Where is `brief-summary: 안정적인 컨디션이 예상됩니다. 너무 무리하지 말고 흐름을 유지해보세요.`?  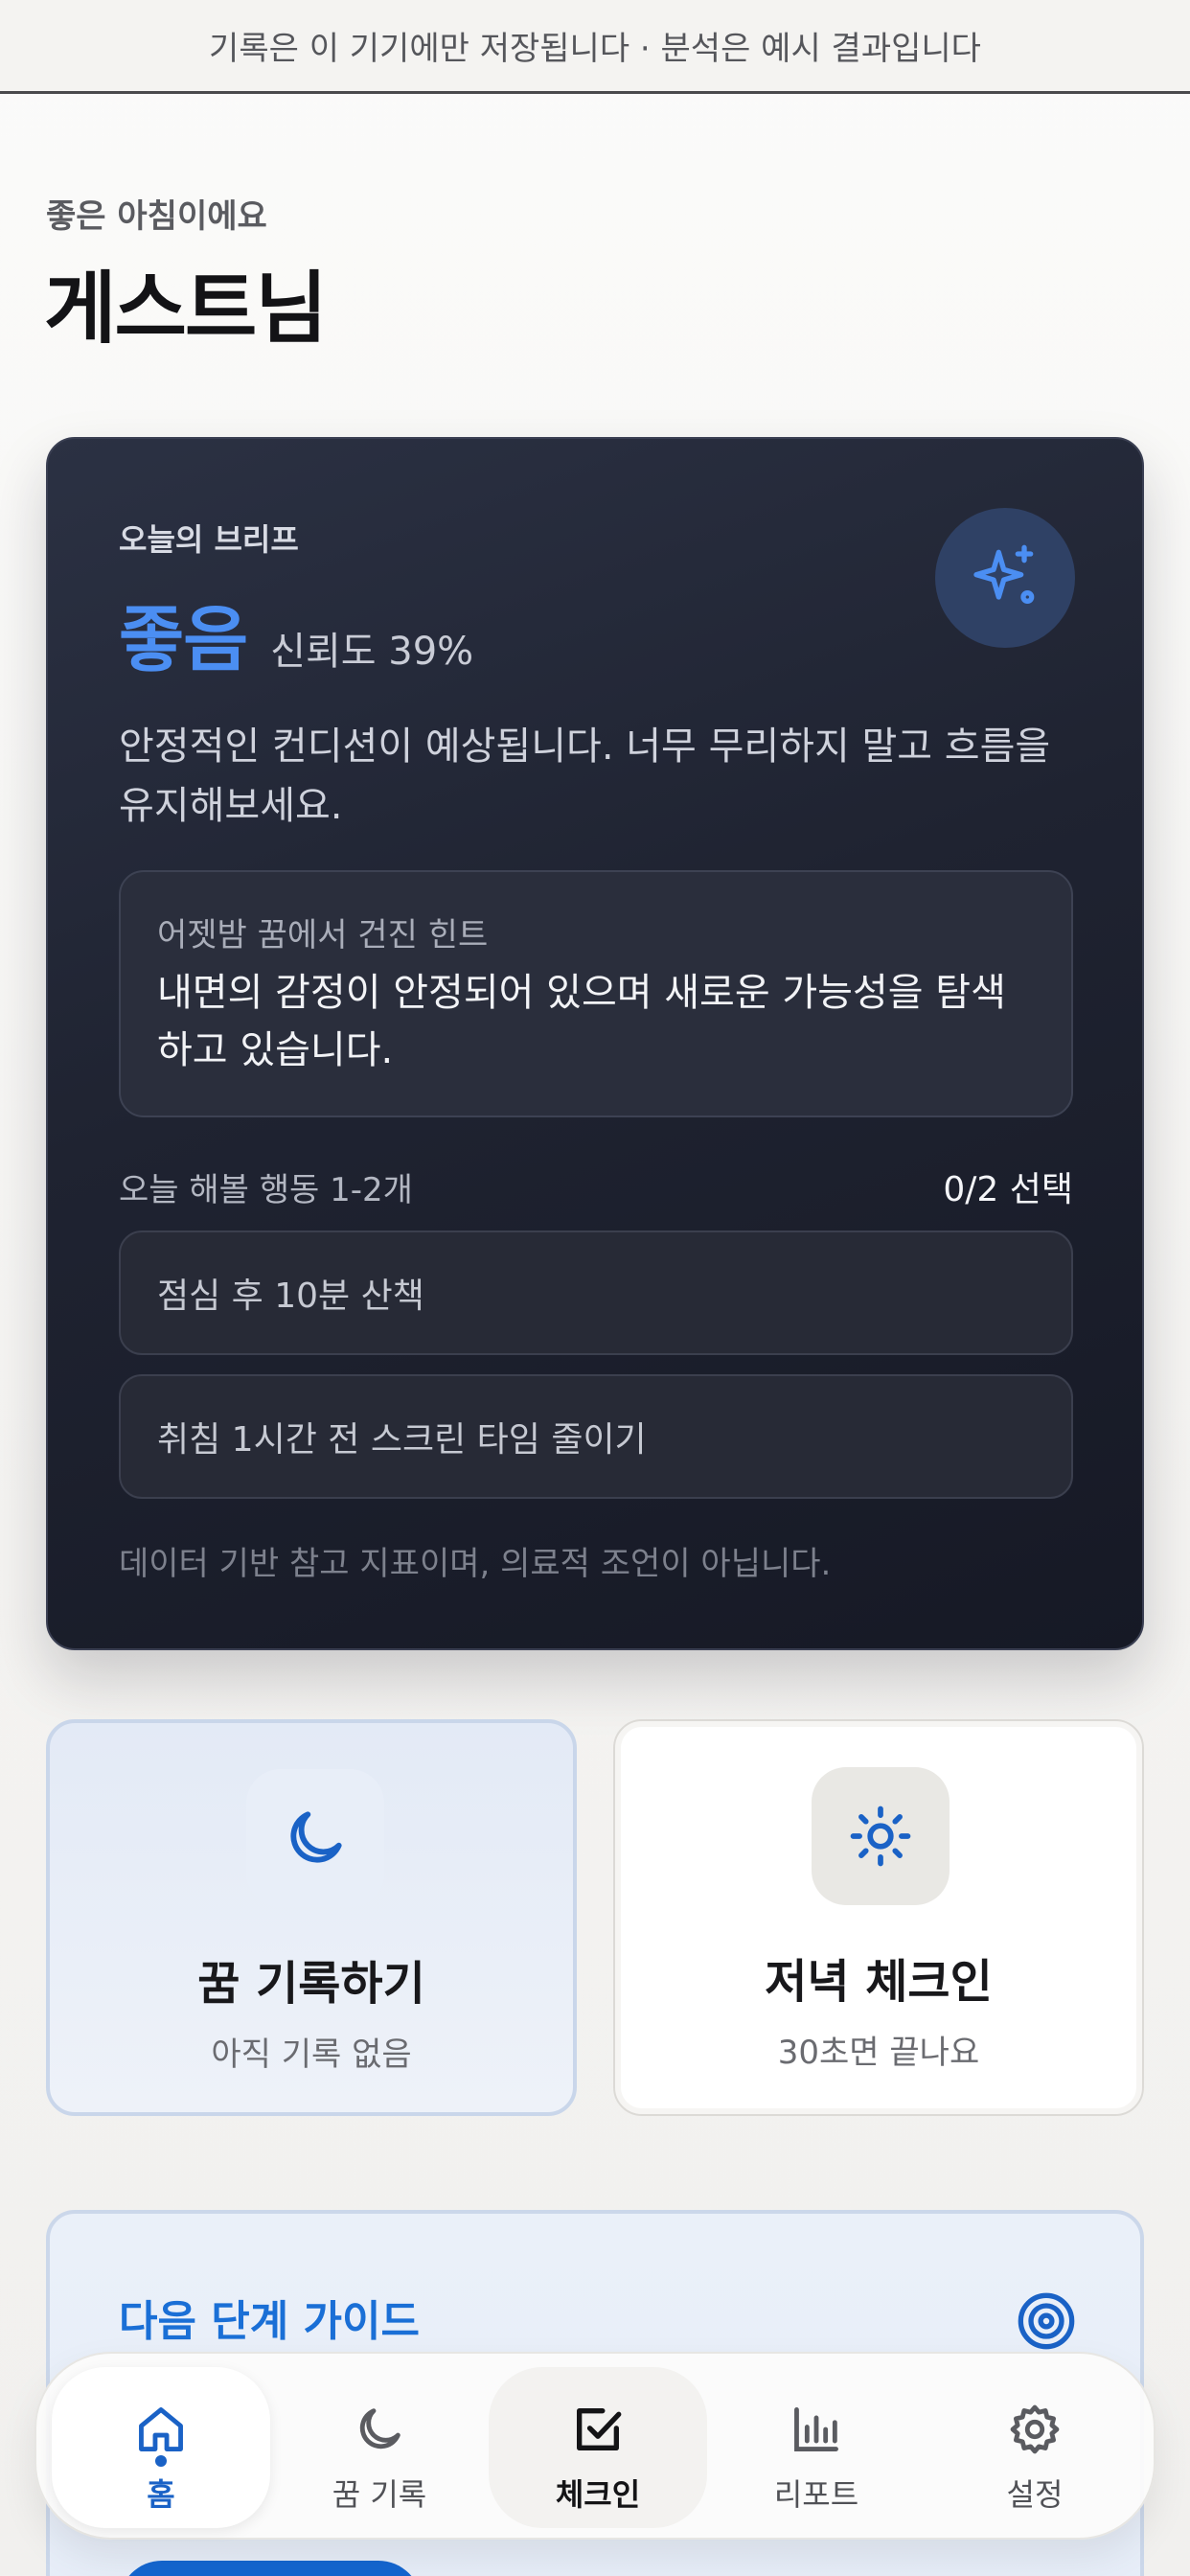
brief-summary: 안정적인 컨디션이 예상됩니다. 너무 무리하지 말고 흐름을 유지해보세요. is located at coordinates (585, 776).